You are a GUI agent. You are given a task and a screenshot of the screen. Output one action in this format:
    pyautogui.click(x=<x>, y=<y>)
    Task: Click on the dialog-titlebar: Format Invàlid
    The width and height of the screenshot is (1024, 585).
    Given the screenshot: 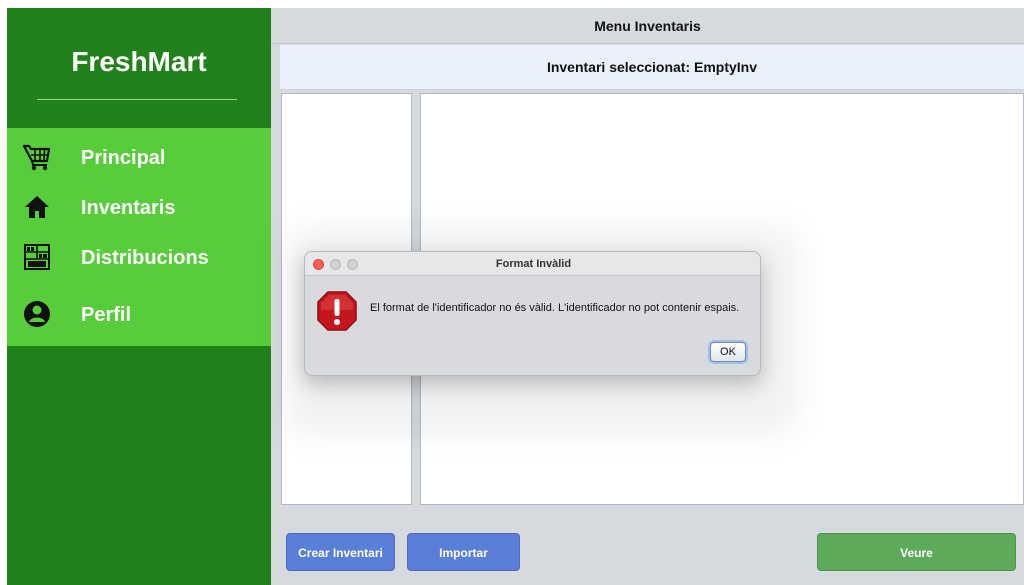 What is the action you would take?
    pyautogui.click(x=532, y=264)
    